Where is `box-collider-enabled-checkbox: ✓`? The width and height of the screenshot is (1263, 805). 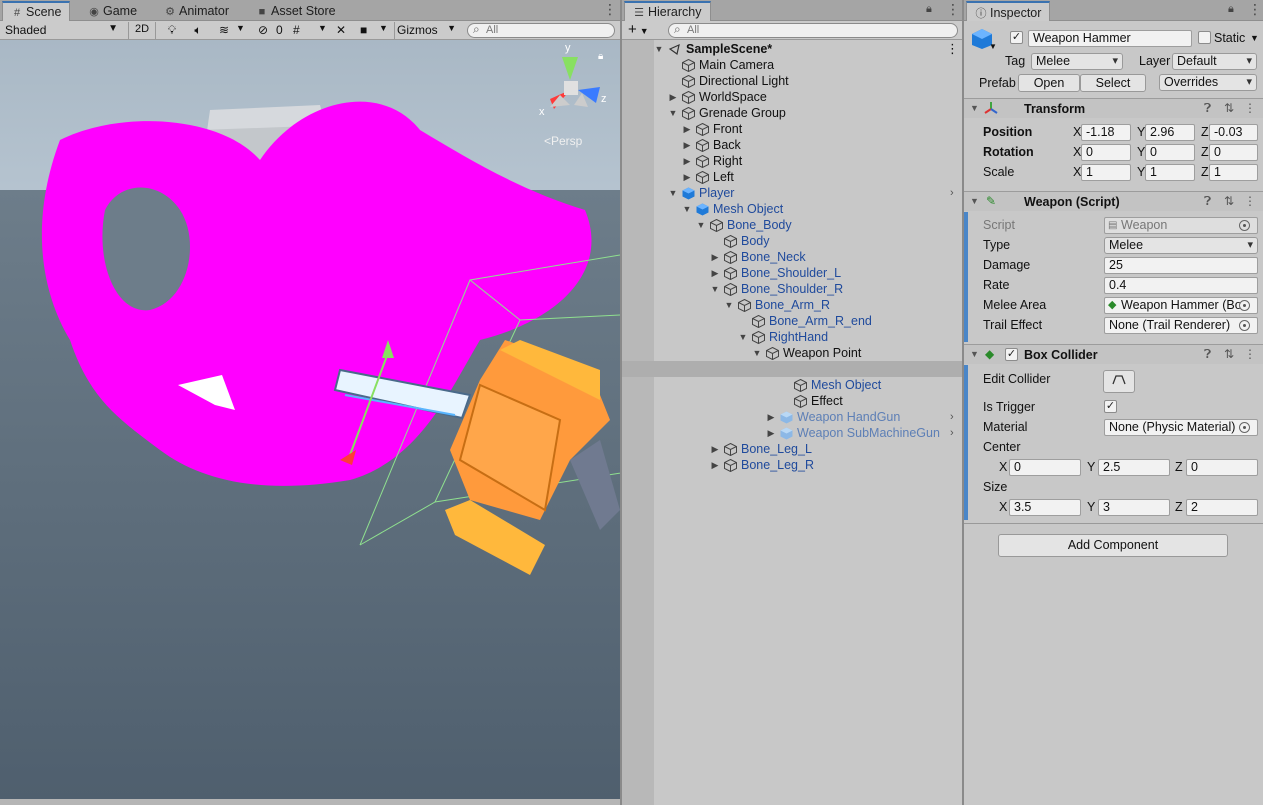 box-collider-enabled-checkbox: ✓ is located at coordinates (1011, 354).